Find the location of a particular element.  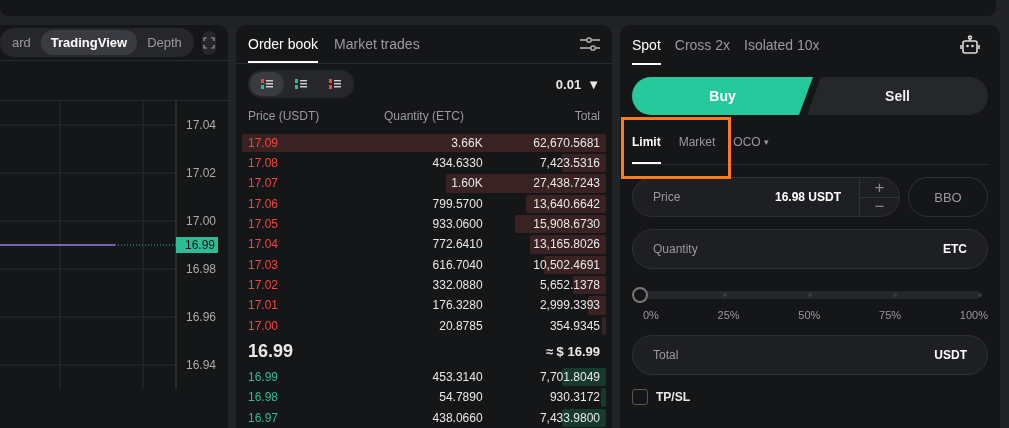

slider-mark: 100% is located at coordinates (973, 315).